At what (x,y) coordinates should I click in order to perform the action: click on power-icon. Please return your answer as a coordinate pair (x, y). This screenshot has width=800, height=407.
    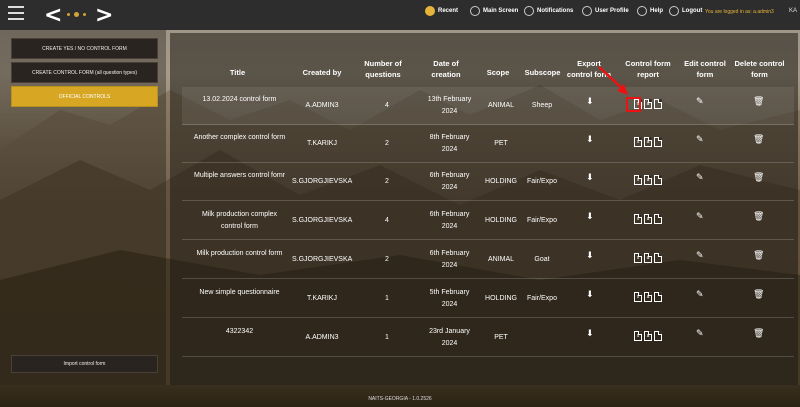
    Looking at the image, I should click on (674, 11).